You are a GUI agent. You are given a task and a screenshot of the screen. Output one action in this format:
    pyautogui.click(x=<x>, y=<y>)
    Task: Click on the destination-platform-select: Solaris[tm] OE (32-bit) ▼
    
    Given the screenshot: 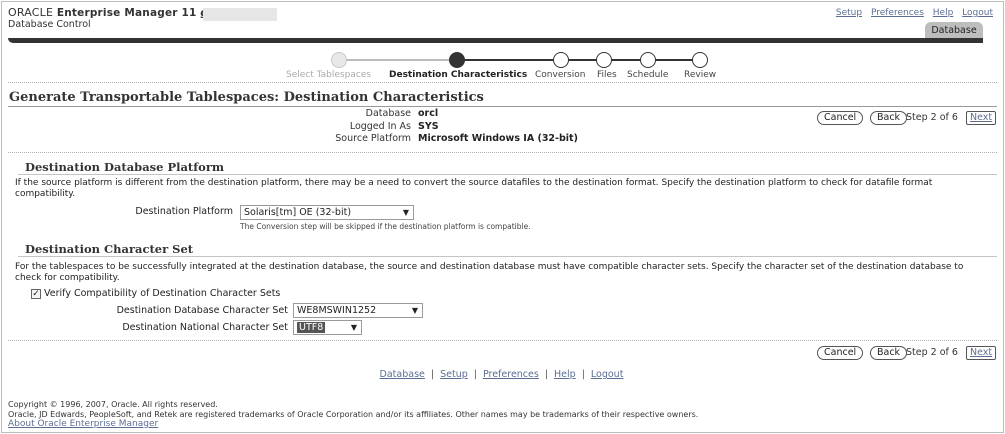 What is the action you would take?
    pyautogui.click(x=327, y=212)
    